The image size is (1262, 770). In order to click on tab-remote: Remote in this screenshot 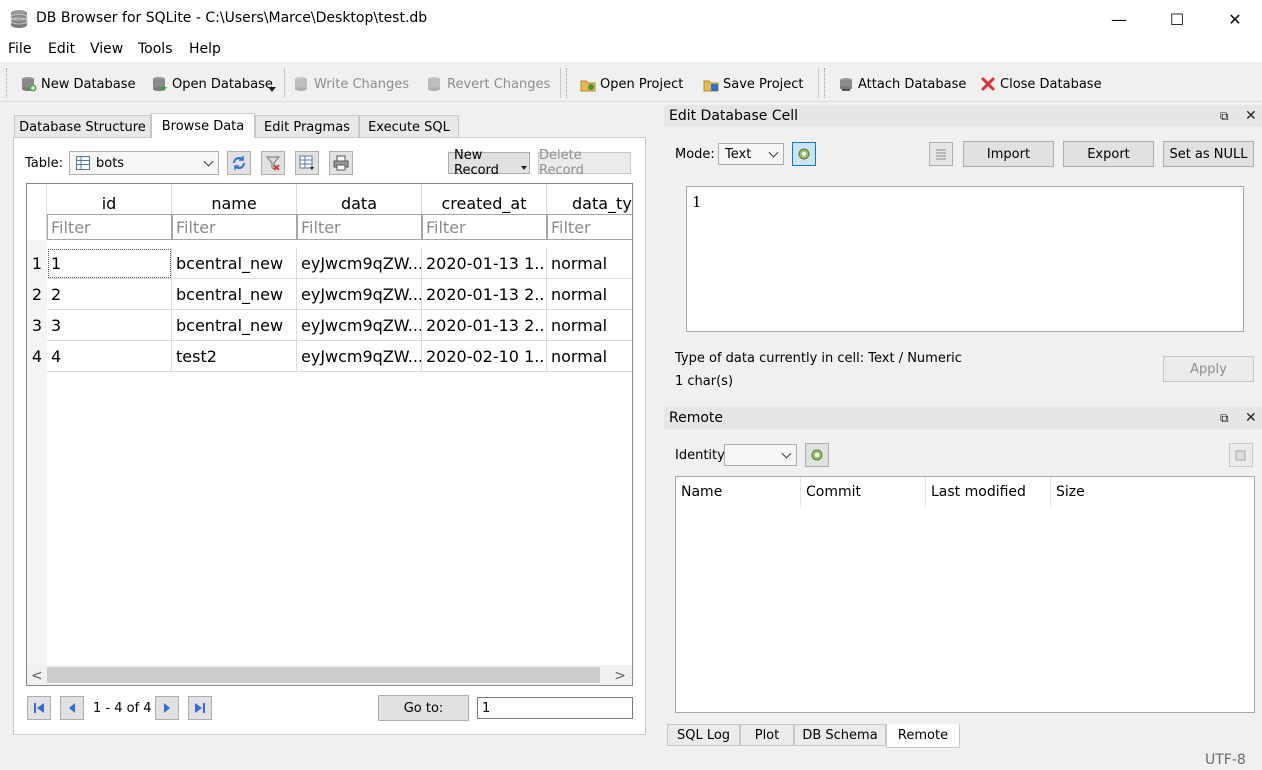, I will do `click(923, 736)`.